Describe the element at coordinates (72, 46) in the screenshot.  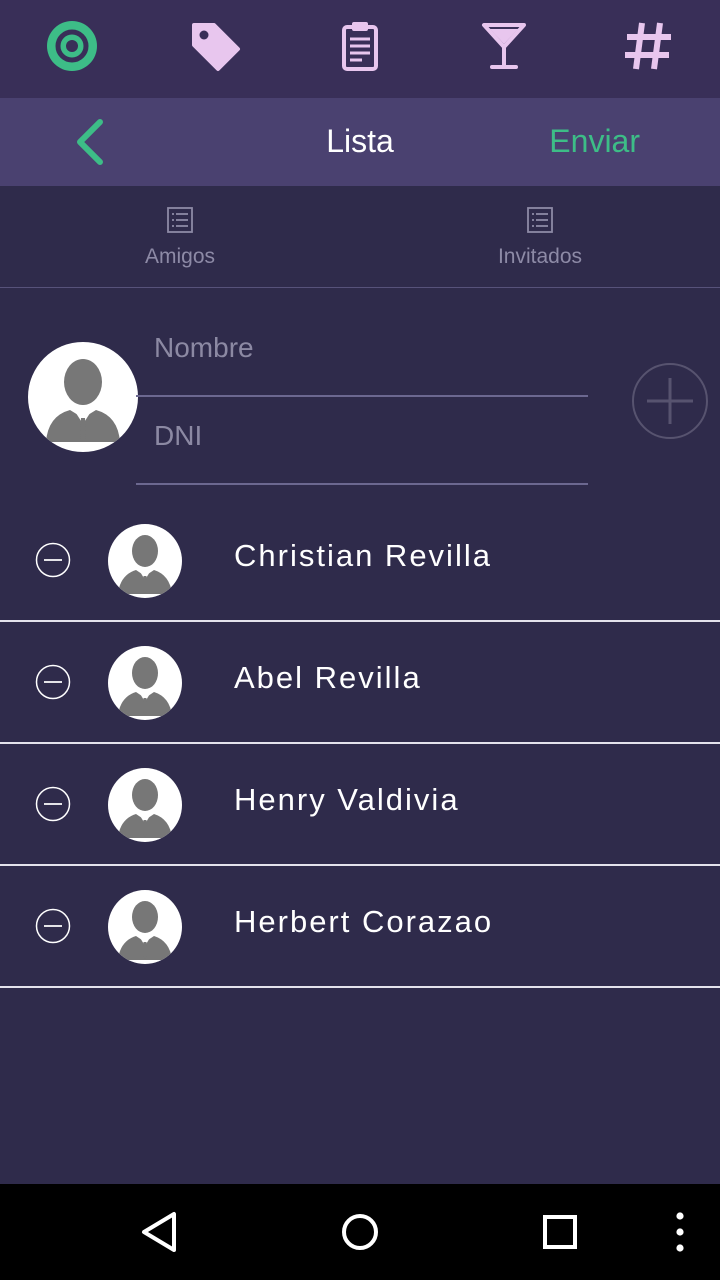
I see `target-icon` at that location.